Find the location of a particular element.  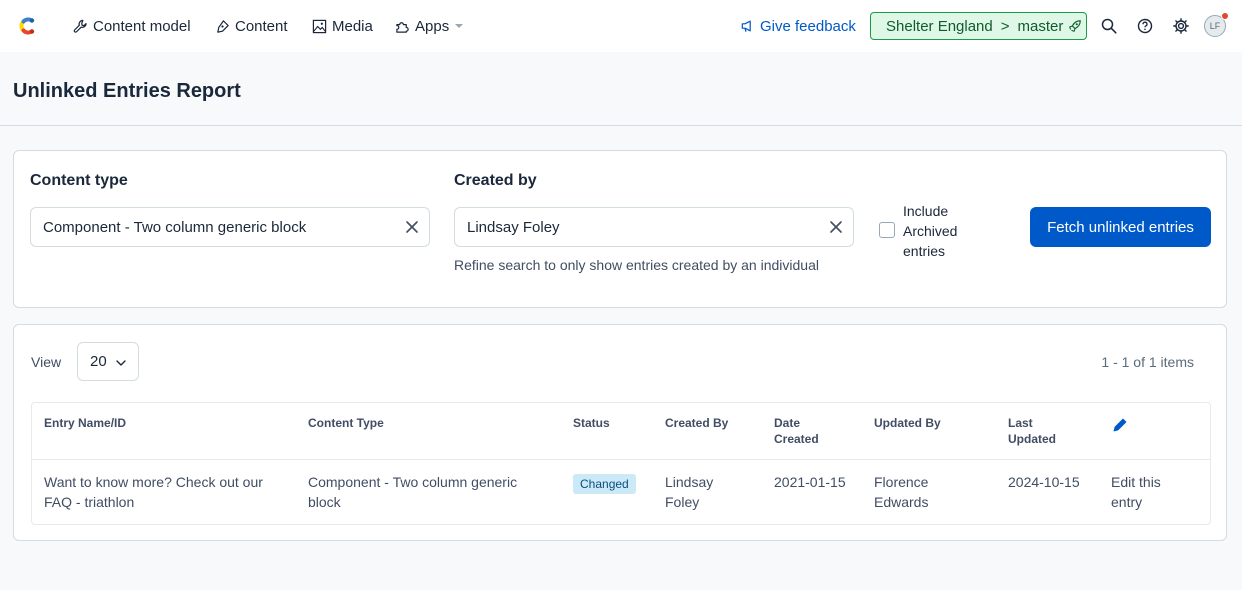

nav-apps-label: Apps is located at coordinates (432, 26).